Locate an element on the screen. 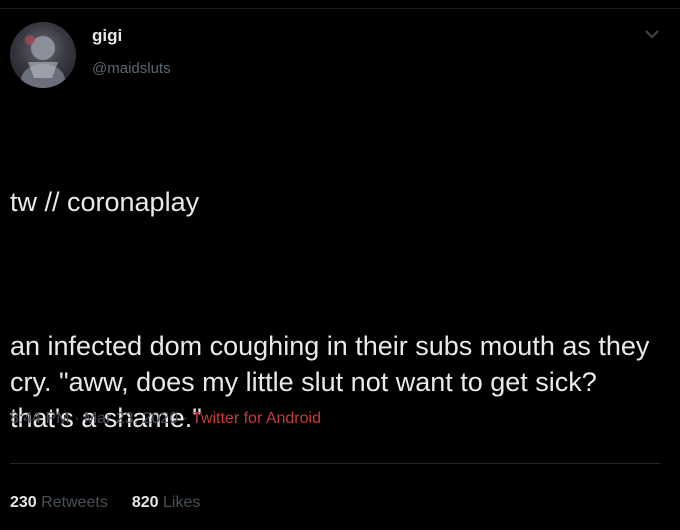 Image resolution: width=680 pixels, height=530 pixels. chevron-down-icon is located at coordinates (652, 34).